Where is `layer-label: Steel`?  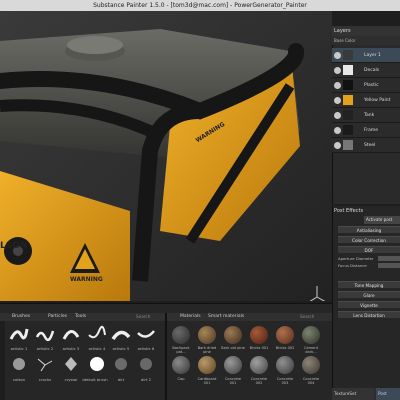 layer-label: Steel is located at coordinates (370, 145).